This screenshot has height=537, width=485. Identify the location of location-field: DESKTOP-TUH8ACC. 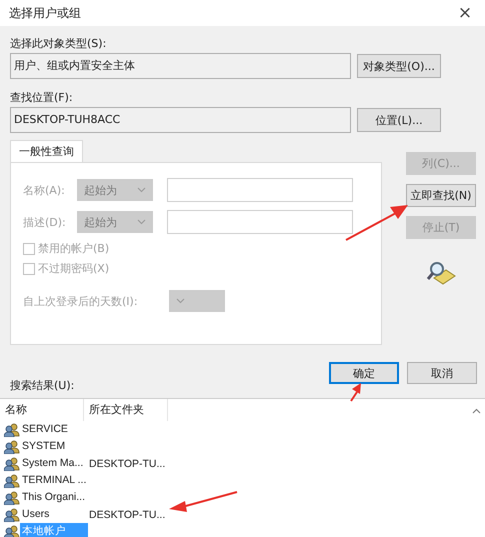
(180, 120).